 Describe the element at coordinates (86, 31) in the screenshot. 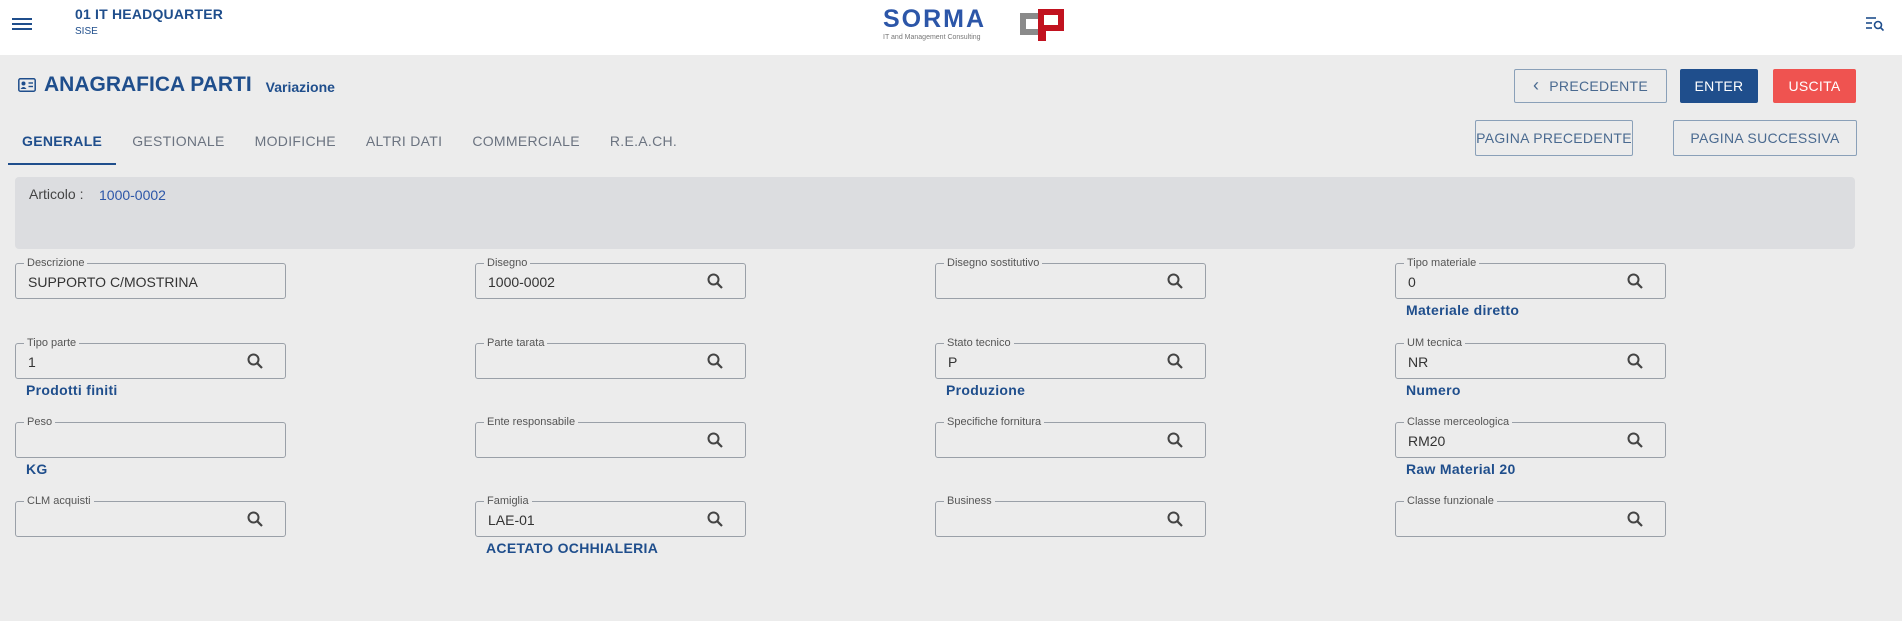

I see `company-sub: SISE` at that location.